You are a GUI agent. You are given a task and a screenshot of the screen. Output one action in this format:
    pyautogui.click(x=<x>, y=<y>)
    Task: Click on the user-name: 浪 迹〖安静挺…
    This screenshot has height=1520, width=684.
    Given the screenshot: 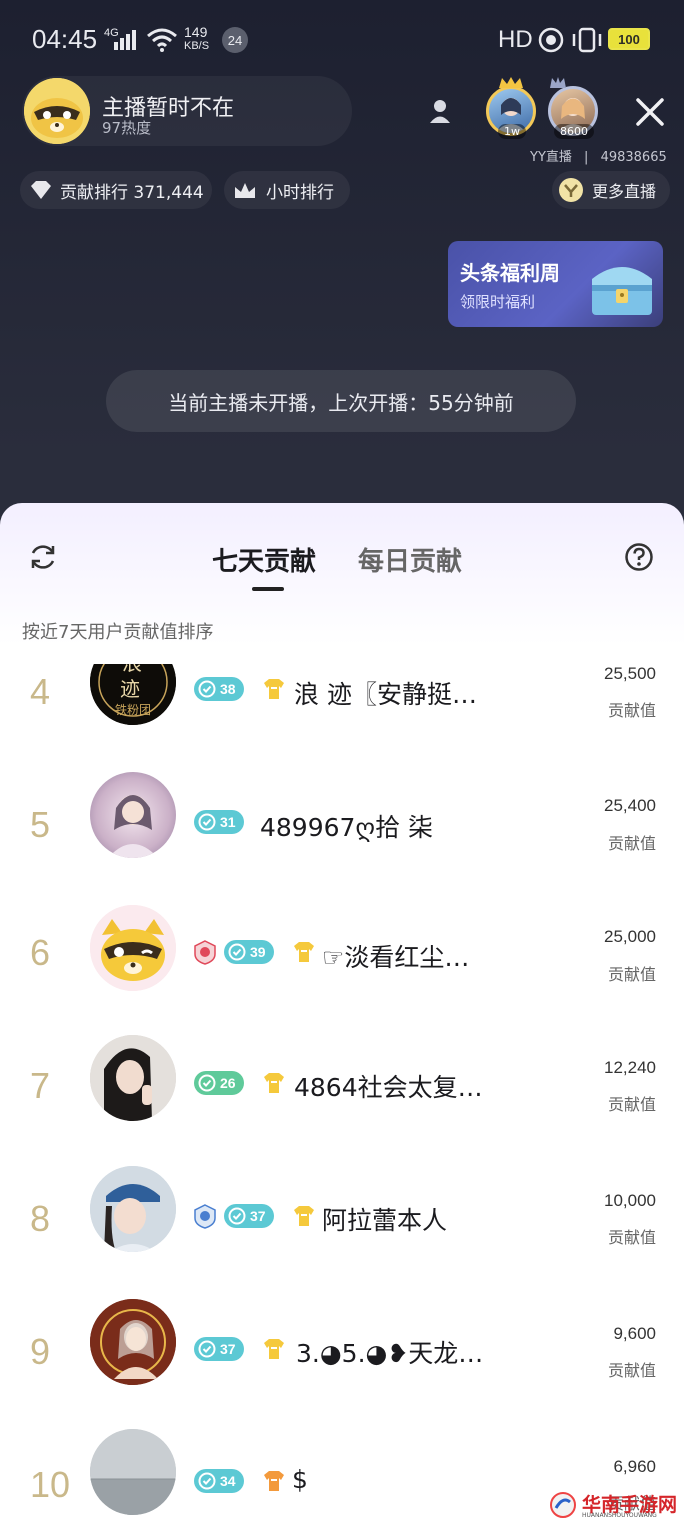 What is the action you would take?
    pyautogui.click(x=385, y=694)
    